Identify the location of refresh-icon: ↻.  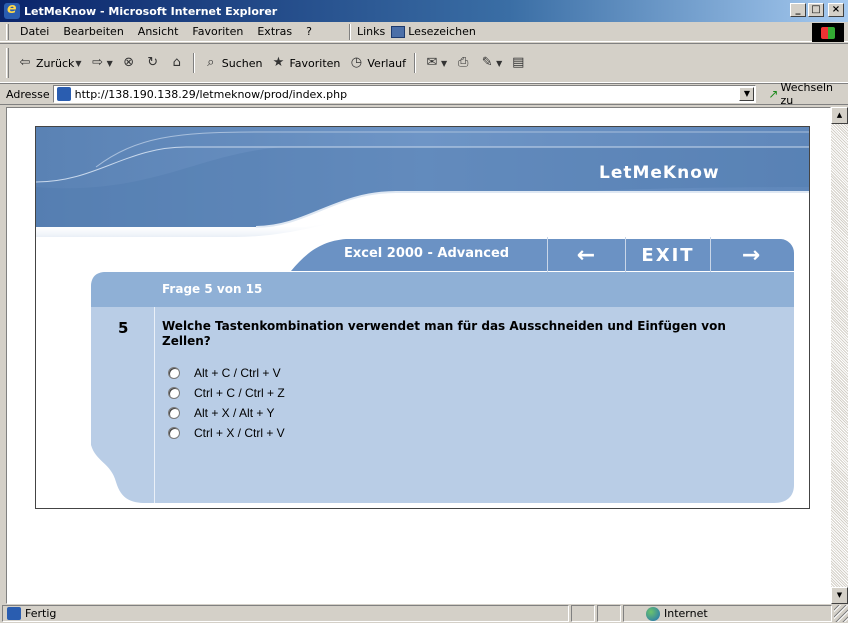
(153, 62).